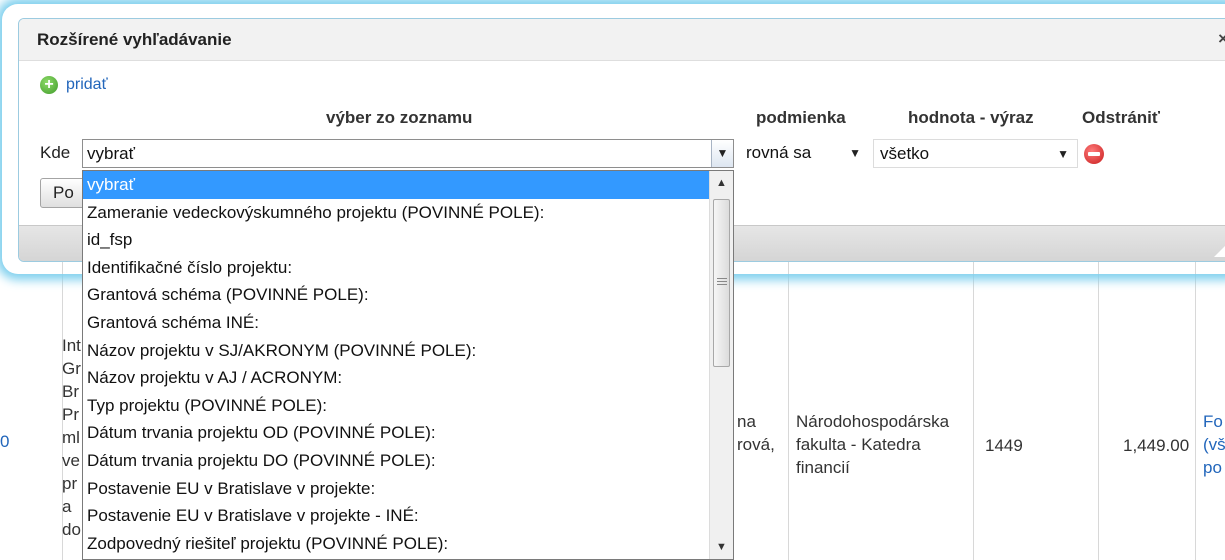  What do you see at coordinates (396, 323) in the screenshot?
I see `dropdown-option: Grantová schéma INÉ:` at bounding box center [396, 323].